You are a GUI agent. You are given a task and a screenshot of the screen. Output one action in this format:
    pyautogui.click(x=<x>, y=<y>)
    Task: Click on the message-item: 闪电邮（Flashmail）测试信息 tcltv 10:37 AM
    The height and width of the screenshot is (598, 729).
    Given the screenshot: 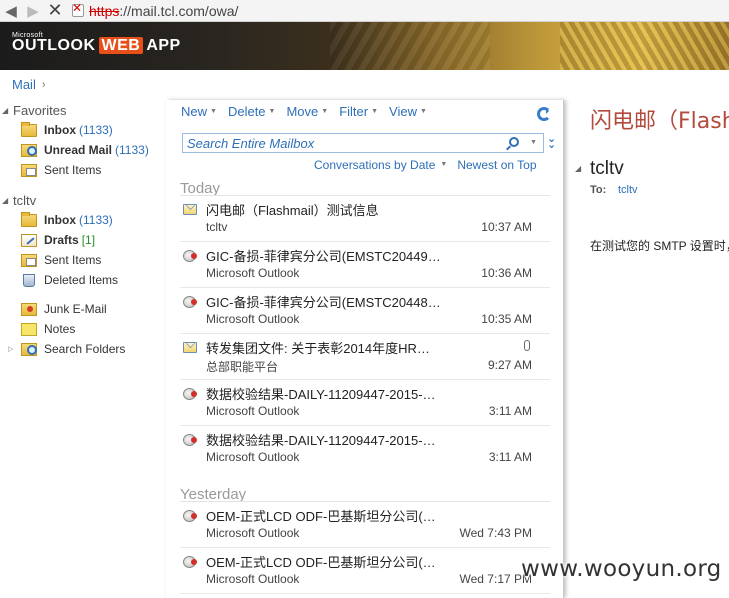 What is the action you would take?
    pyautogui.click(x=365, y=219)
    